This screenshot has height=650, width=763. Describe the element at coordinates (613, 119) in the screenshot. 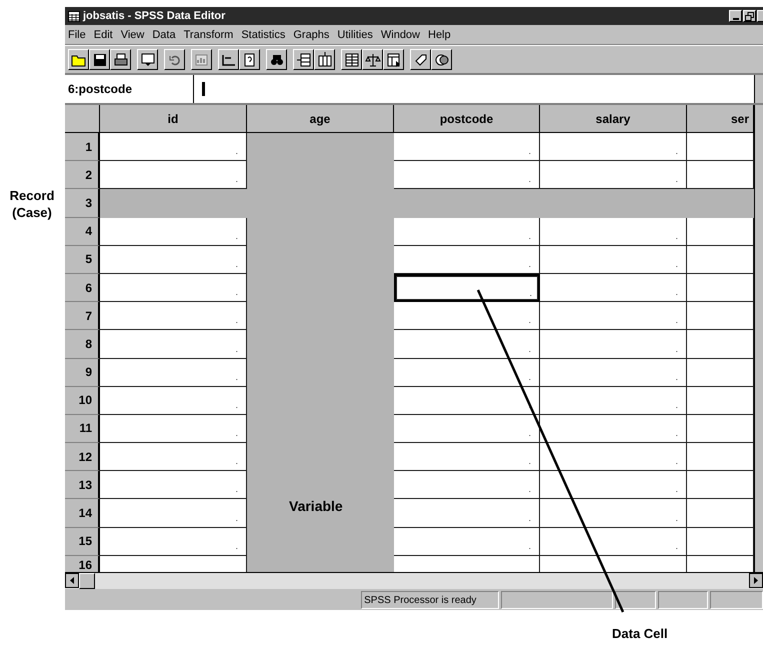

I see `column-header: salary` at that location.